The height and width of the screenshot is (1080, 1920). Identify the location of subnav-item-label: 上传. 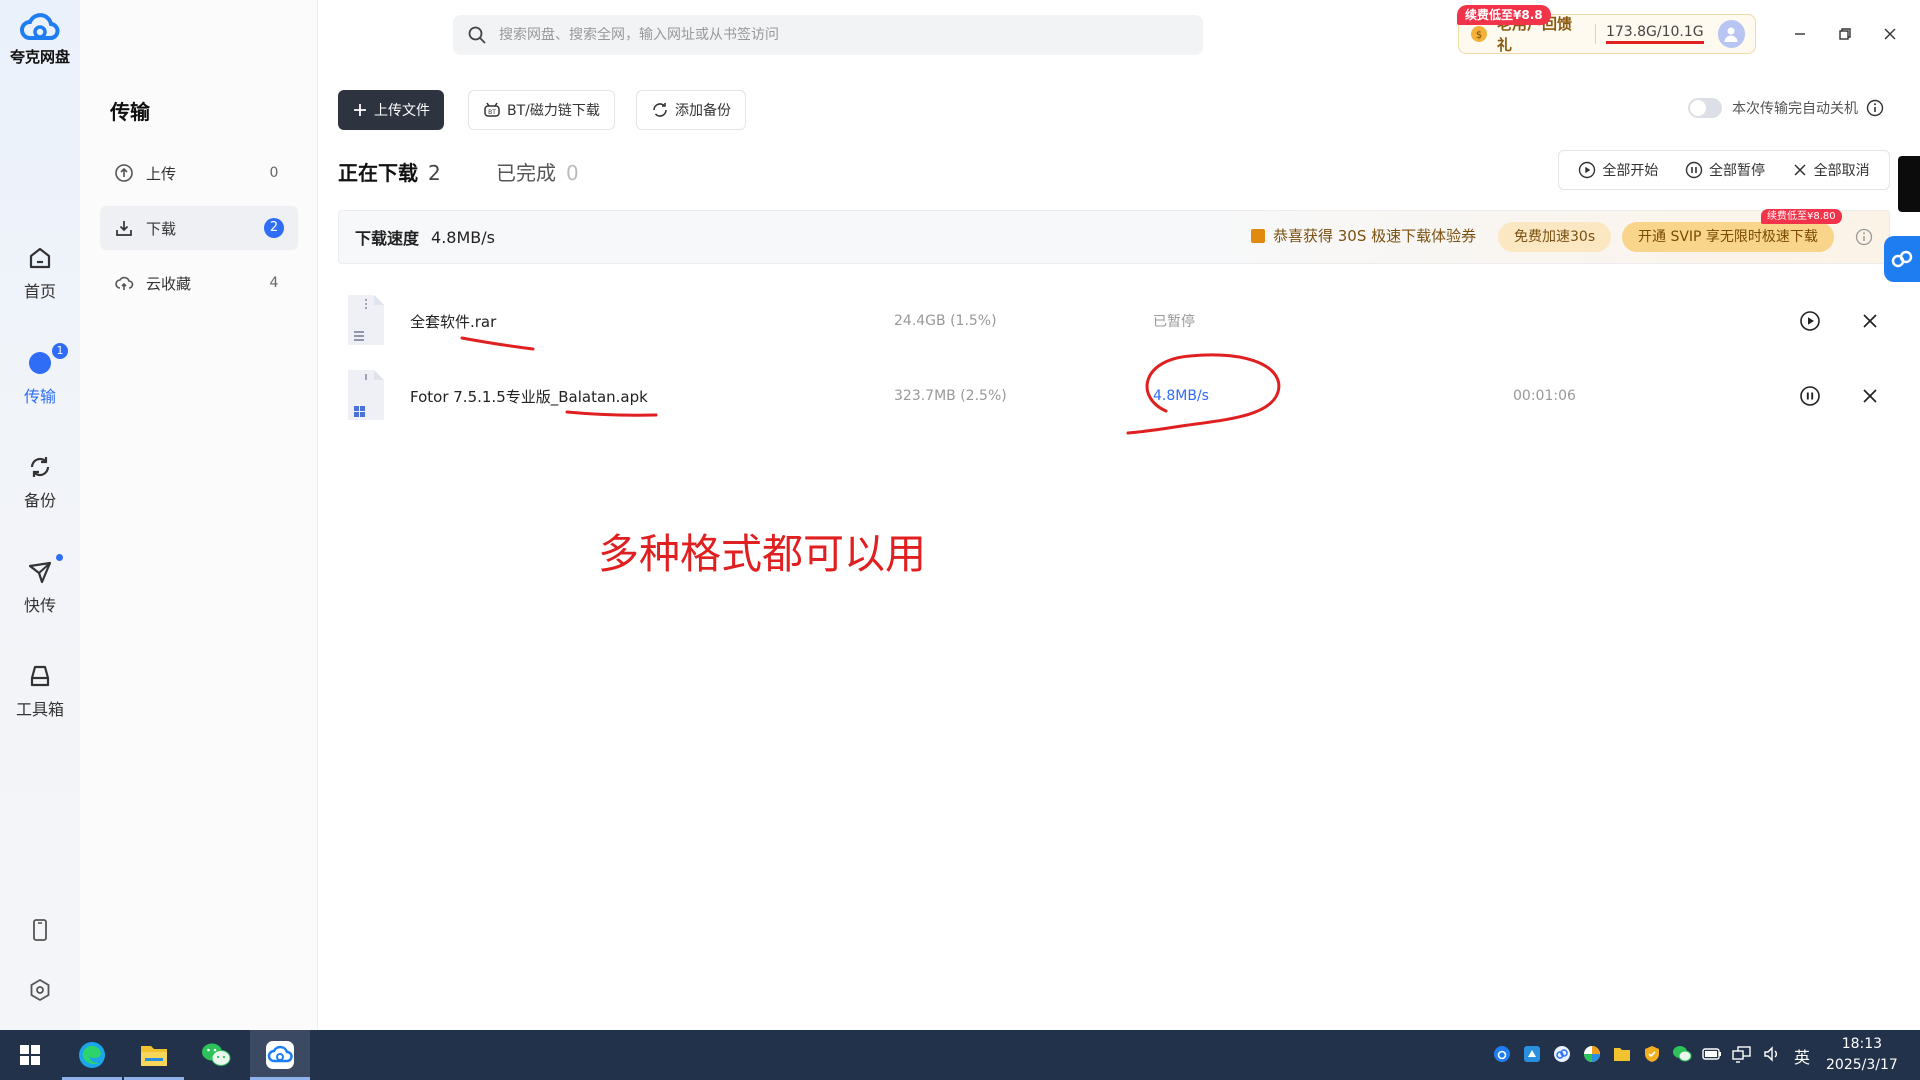
(161, 173).